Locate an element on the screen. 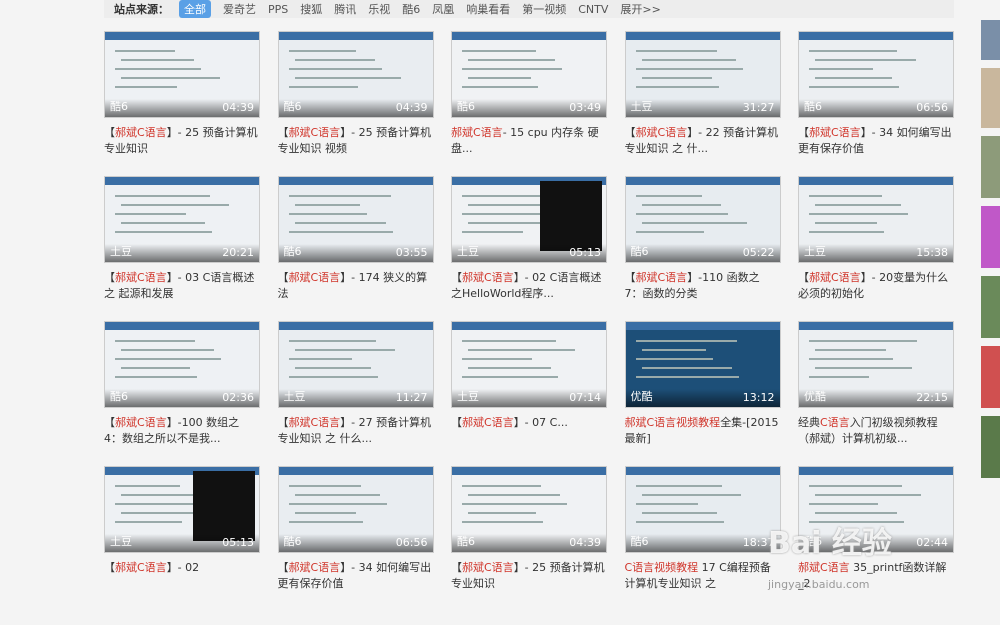  video-card: 酷6 04:39 【郝斌C语言】- 25 预备计算机专业知识 视频 is located at coordinates (355, 94).